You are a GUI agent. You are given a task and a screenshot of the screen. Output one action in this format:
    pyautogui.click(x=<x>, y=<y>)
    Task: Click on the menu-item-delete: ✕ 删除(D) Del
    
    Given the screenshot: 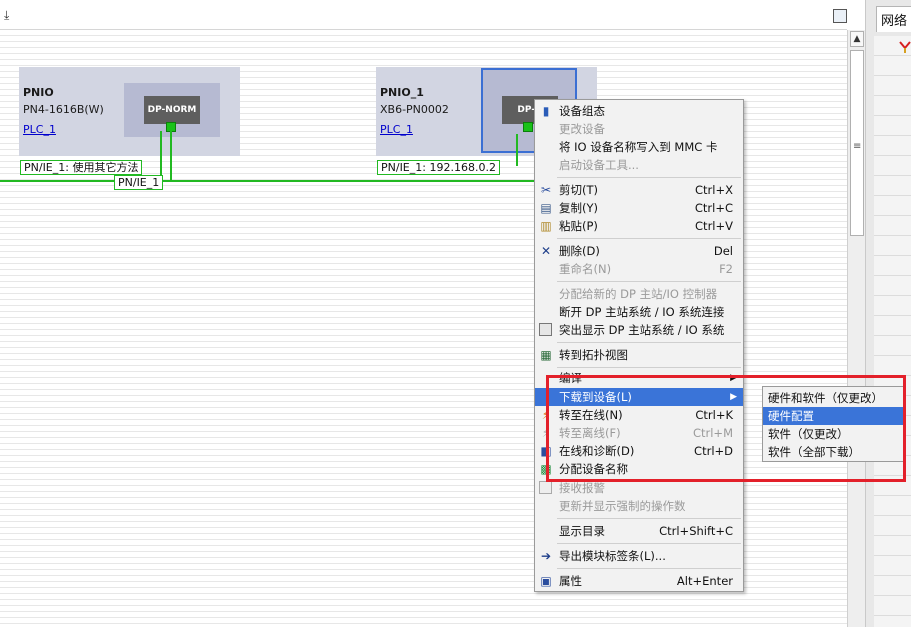 What is the action you would take?
    pyautogui.click(x=639, y=251)
    